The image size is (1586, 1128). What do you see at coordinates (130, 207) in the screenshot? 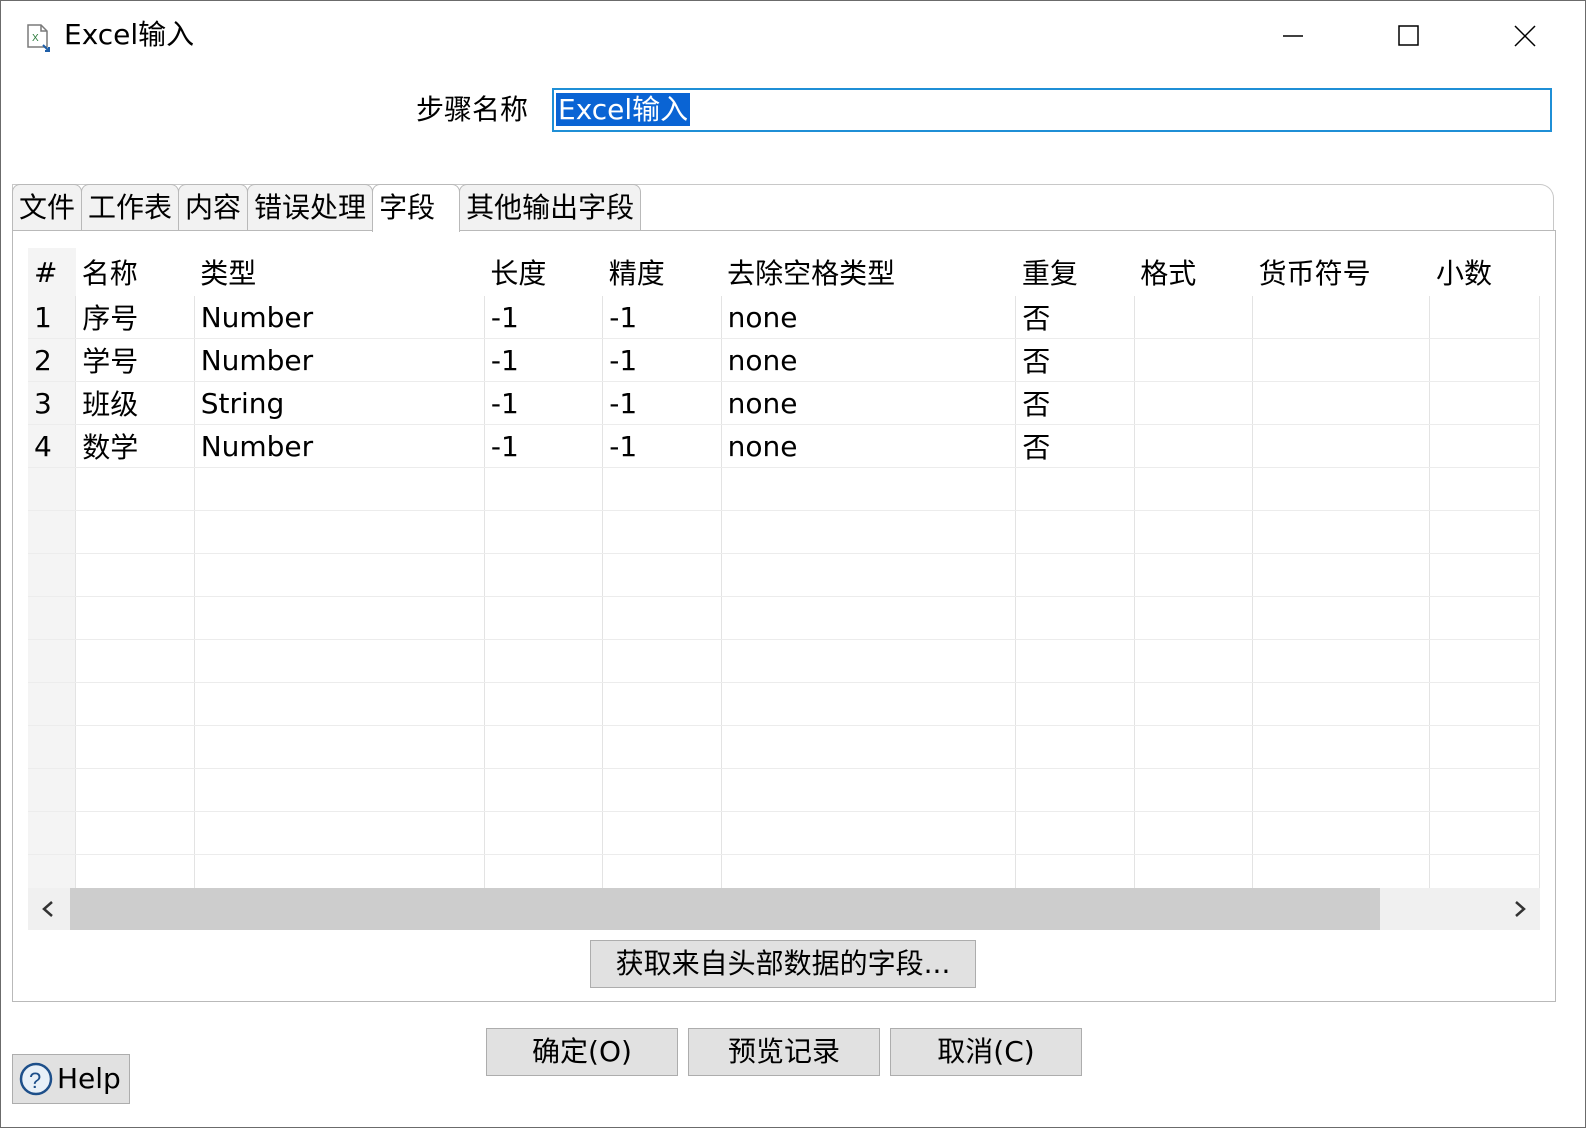
I see `tab-sheets: 工作表` at bounding box center [130, 207].